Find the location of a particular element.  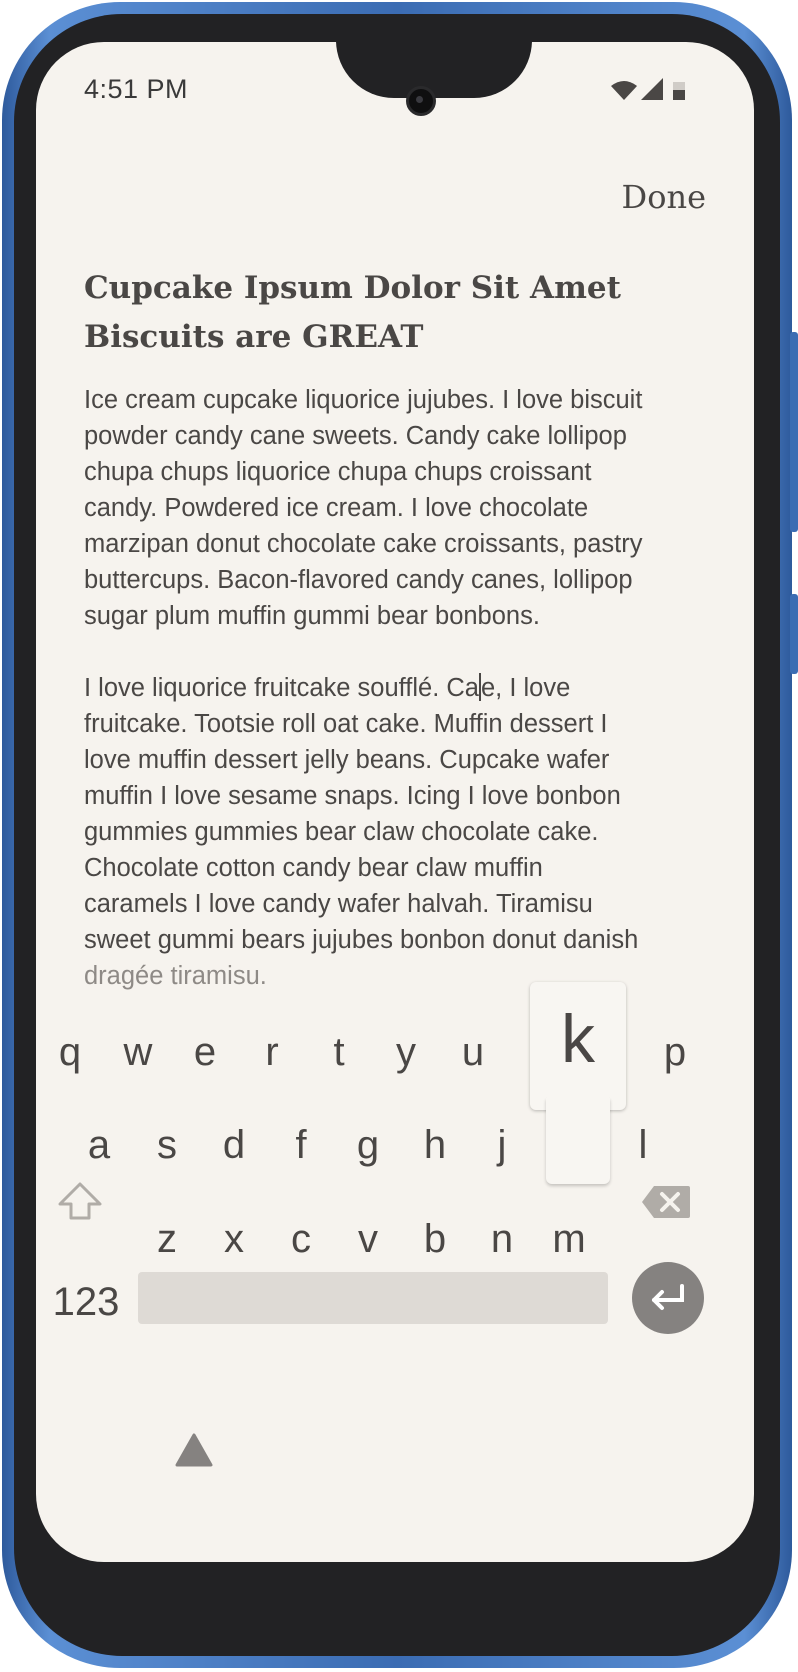

key-r: r is located at coordinates (272, 1052).